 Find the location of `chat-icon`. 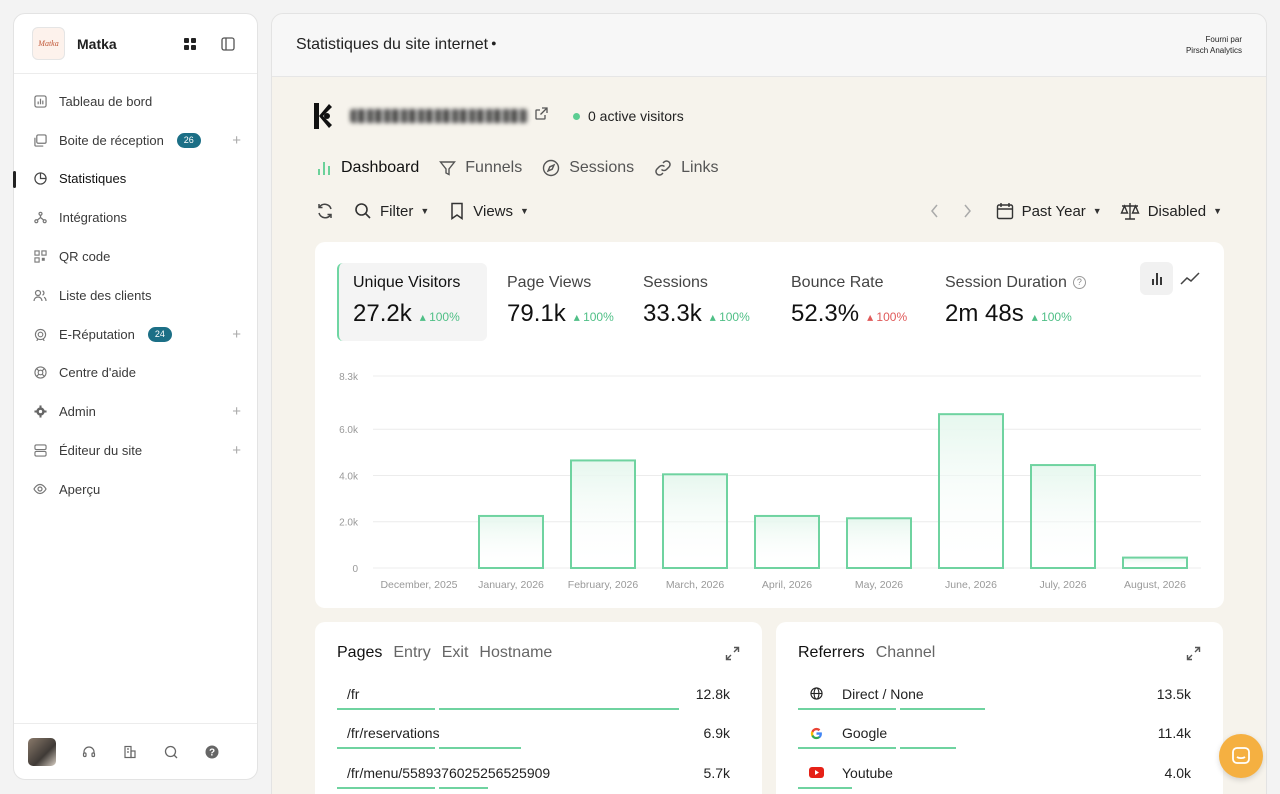

chat-icon is located at coordinates (1241, 755).